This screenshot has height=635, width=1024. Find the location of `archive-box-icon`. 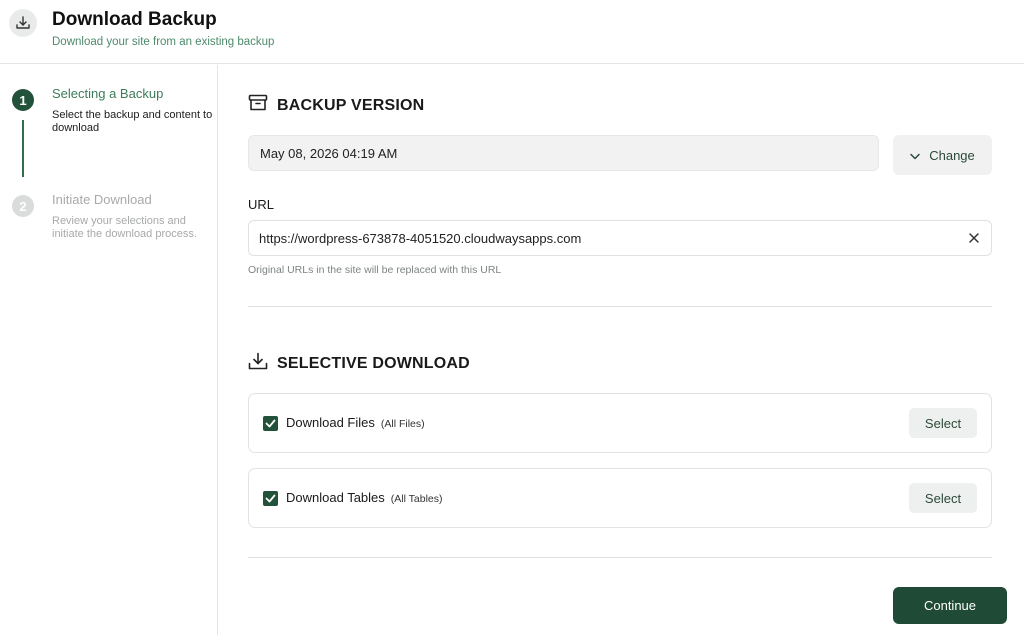

archive-box-icon is located at coordinates (258, 105).